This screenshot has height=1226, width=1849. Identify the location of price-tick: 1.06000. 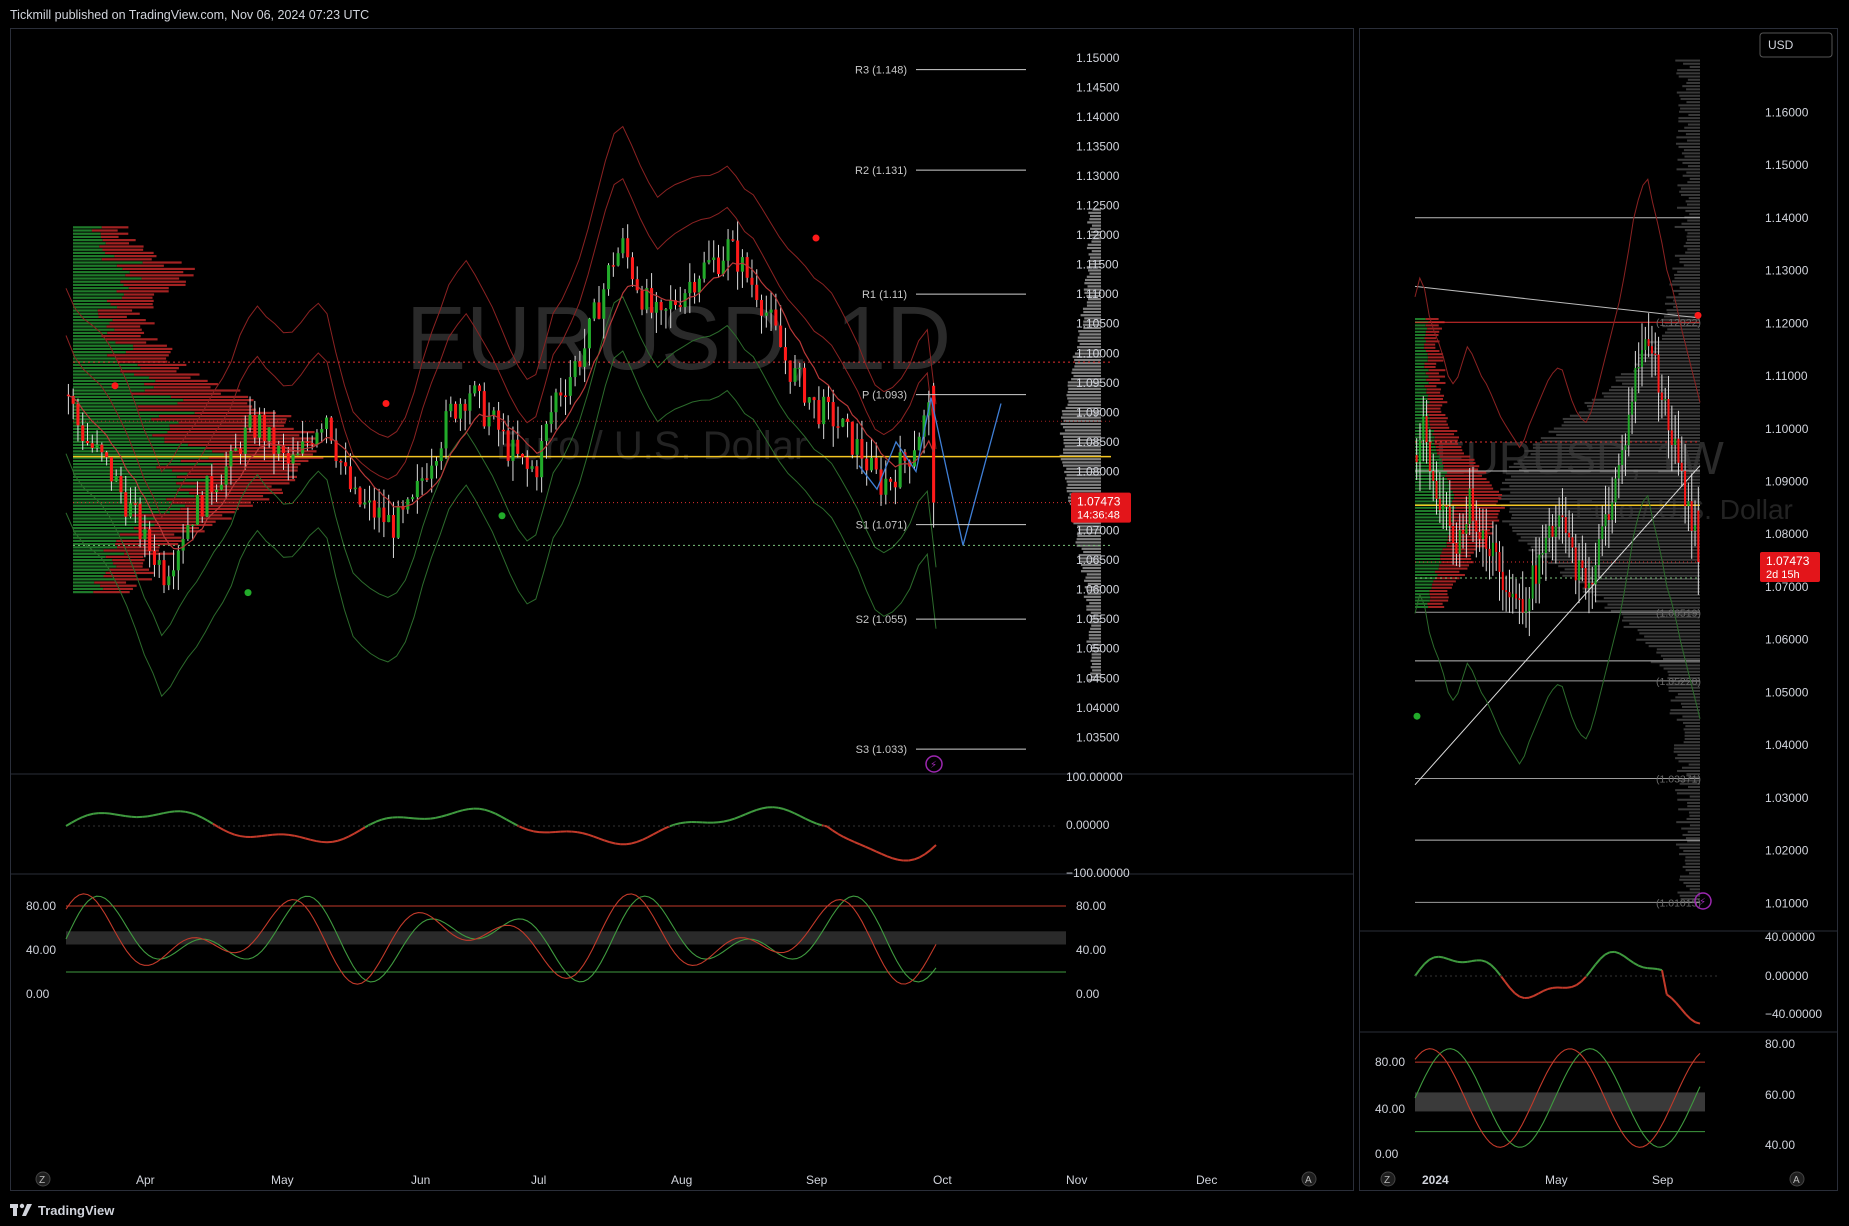
(1787, 640).